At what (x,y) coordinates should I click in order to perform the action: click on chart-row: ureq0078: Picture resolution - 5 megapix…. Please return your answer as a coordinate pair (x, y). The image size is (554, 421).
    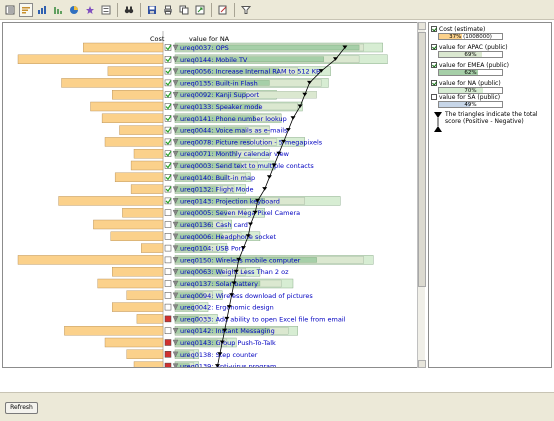
    Looking at the image, I should click on (213, 142).